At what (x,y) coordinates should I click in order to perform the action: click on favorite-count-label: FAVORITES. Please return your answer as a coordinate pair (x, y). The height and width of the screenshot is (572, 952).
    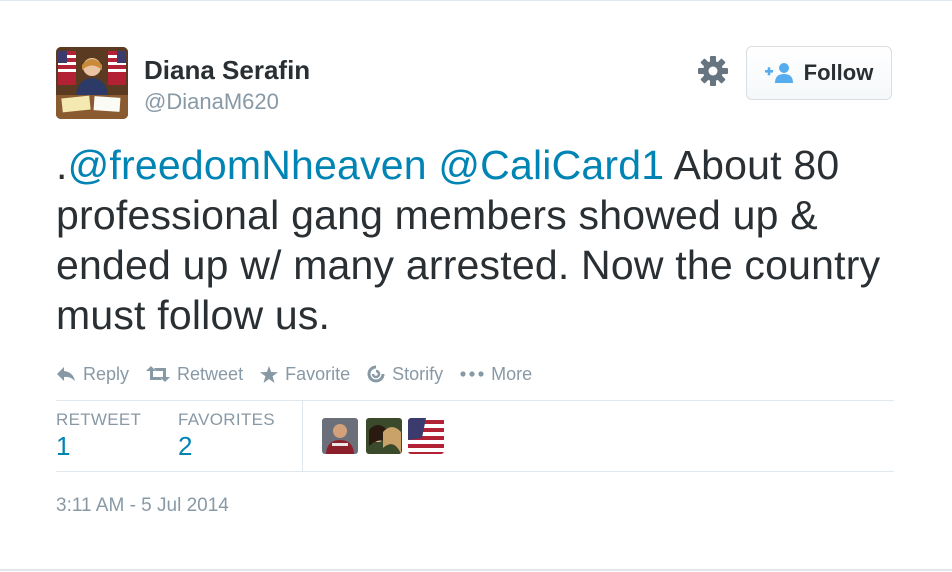
    Looking at the image, I should click on (226, 420).